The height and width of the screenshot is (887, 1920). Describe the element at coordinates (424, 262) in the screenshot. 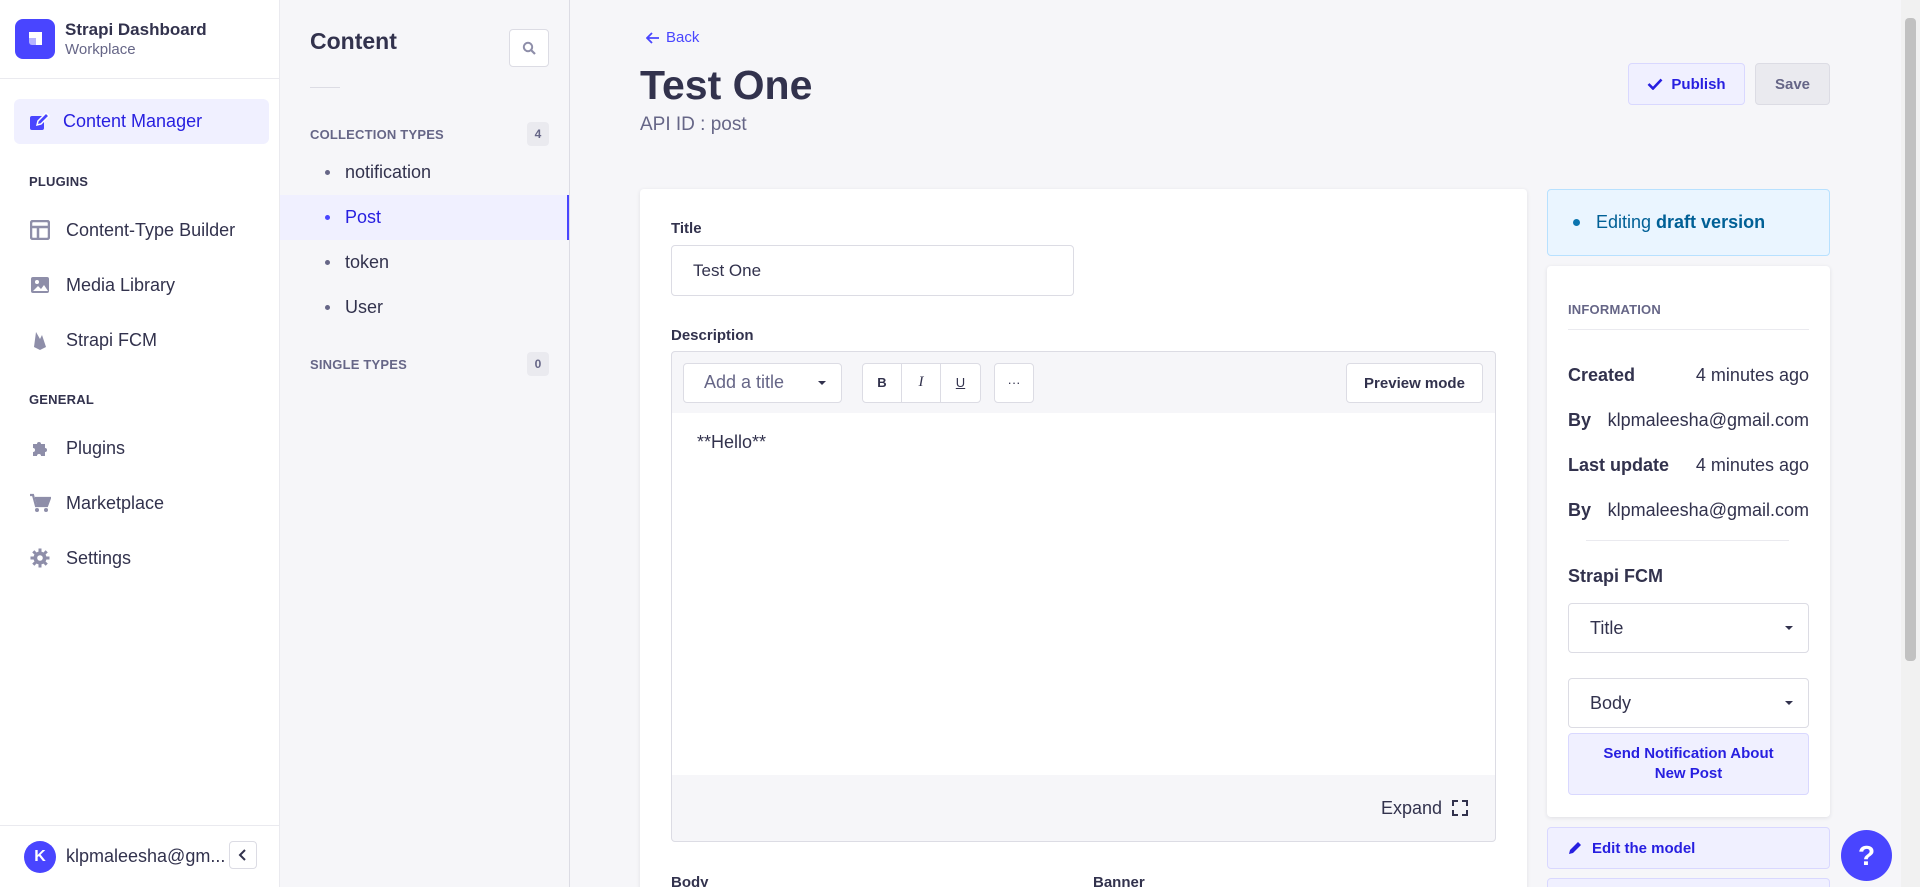

I see `collection-item-token: token` at that location.